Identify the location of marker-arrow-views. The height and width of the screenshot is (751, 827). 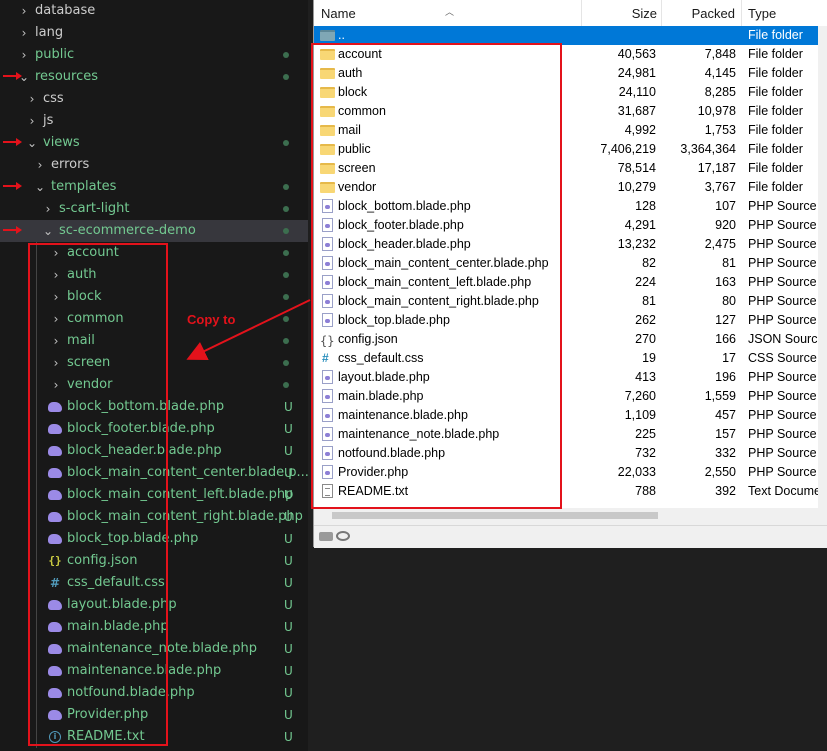
(12, 142).